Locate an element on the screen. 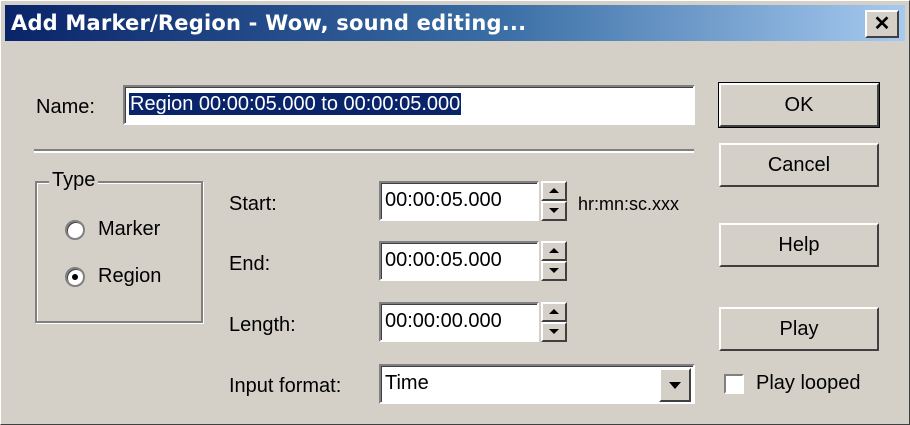 The width and height of the screenshot is (910, 425). start-time-value: 00:00:05.000 is located at coordinates (443, 200).